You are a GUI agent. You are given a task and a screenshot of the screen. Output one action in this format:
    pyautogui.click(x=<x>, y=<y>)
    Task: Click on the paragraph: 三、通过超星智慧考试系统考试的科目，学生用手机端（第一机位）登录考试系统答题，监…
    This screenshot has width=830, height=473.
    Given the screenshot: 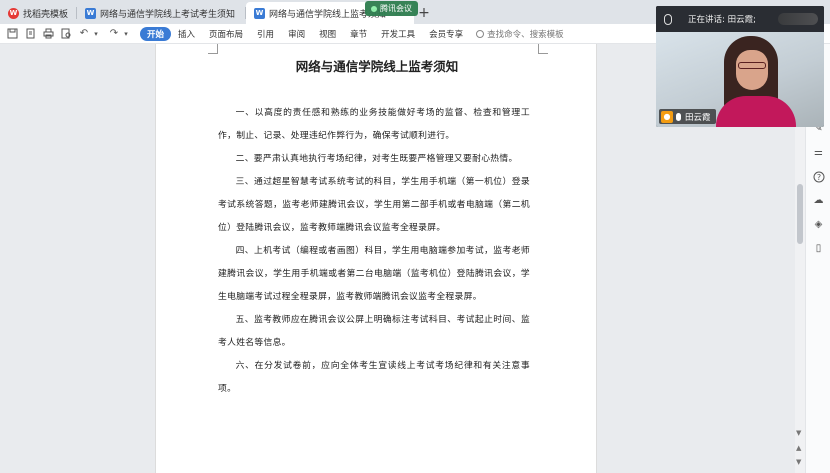 What is the action you would take?
    pyautogui.click(x=374, y=205)
    